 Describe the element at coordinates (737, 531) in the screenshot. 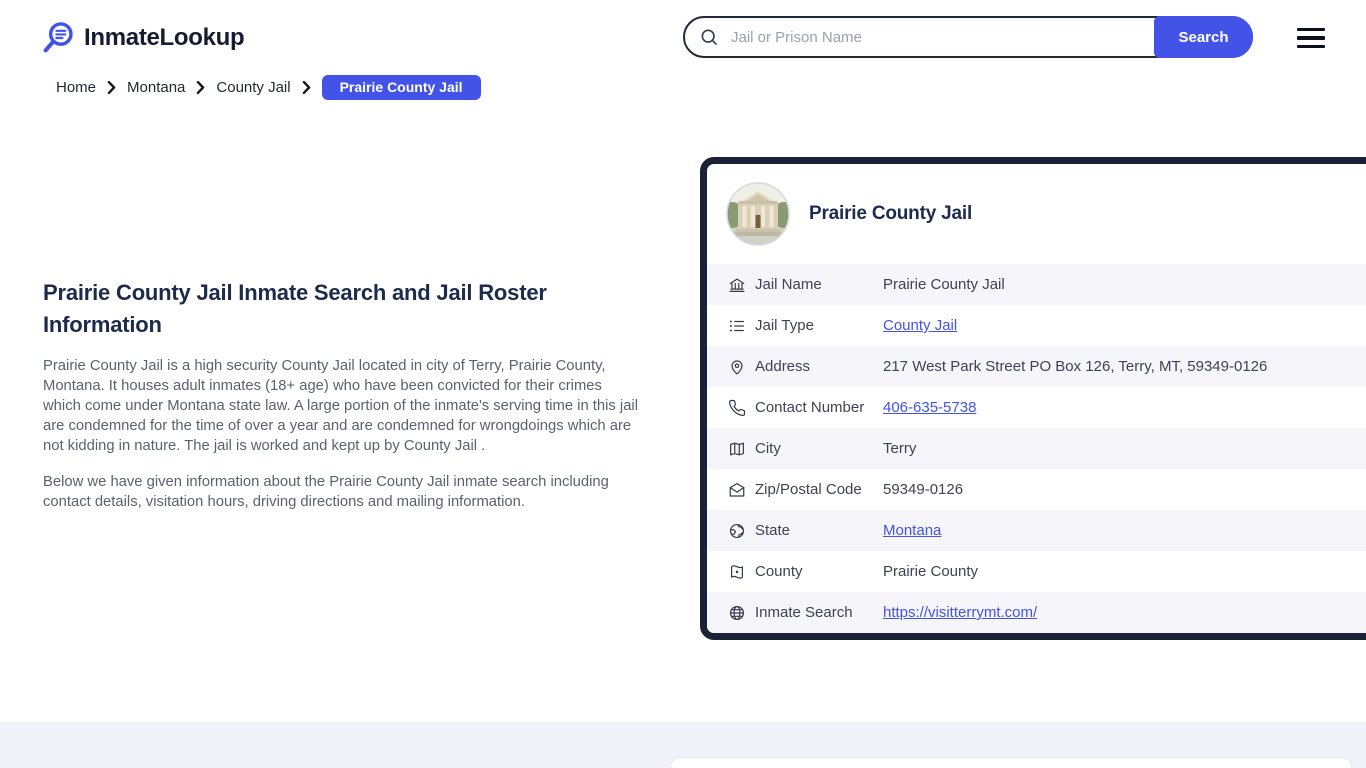

I see `earth-icon` at that location.